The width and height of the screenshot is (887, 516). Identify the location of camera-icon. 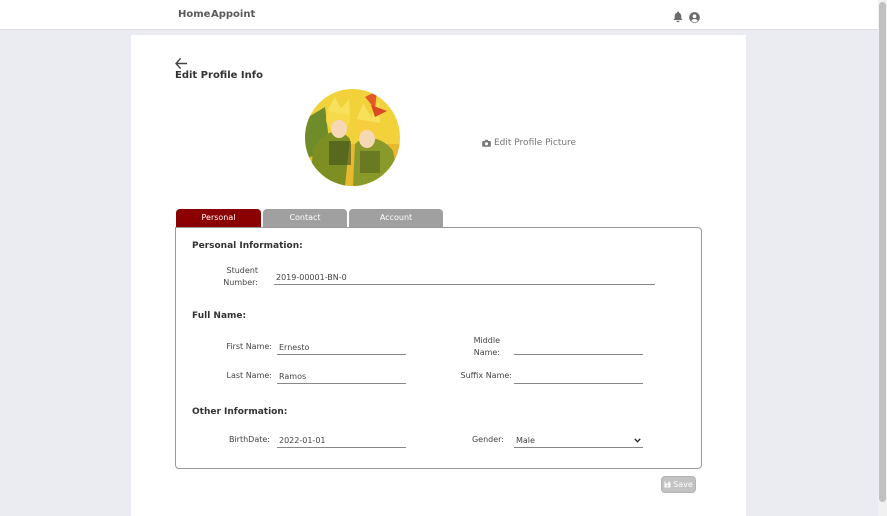
(486, 143).